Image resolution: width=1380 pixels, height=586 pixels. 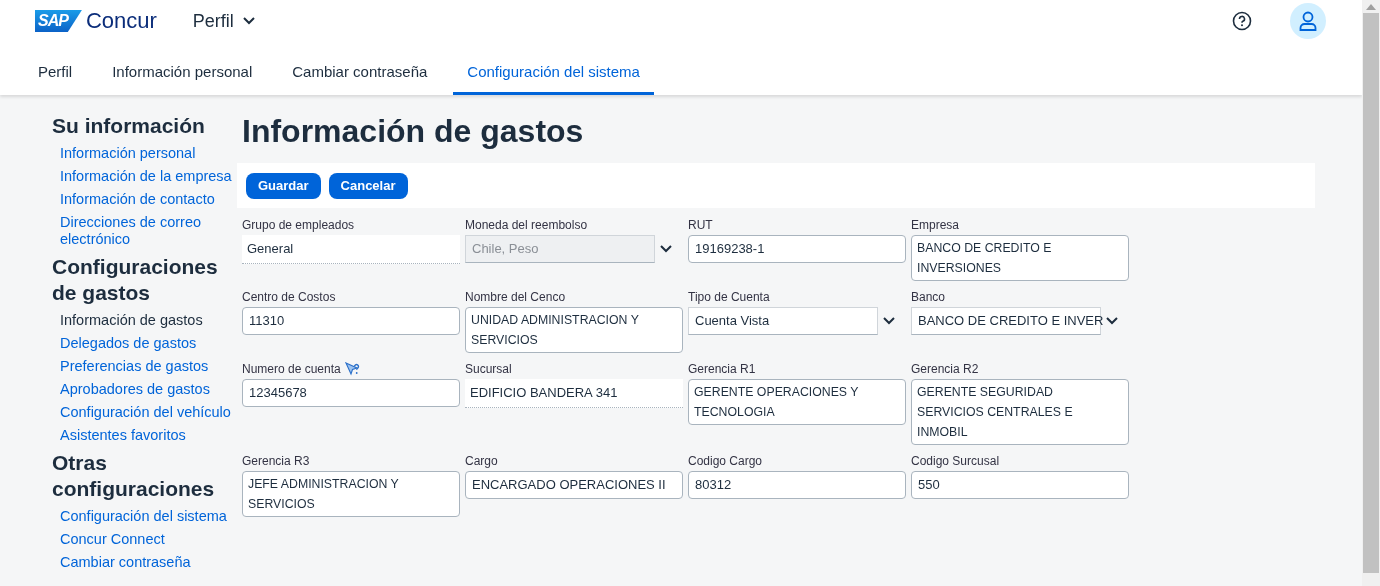 I want to click on text-area: BANCO DE CREDITO E INVERSIONES, so click(x=1020, y=258).